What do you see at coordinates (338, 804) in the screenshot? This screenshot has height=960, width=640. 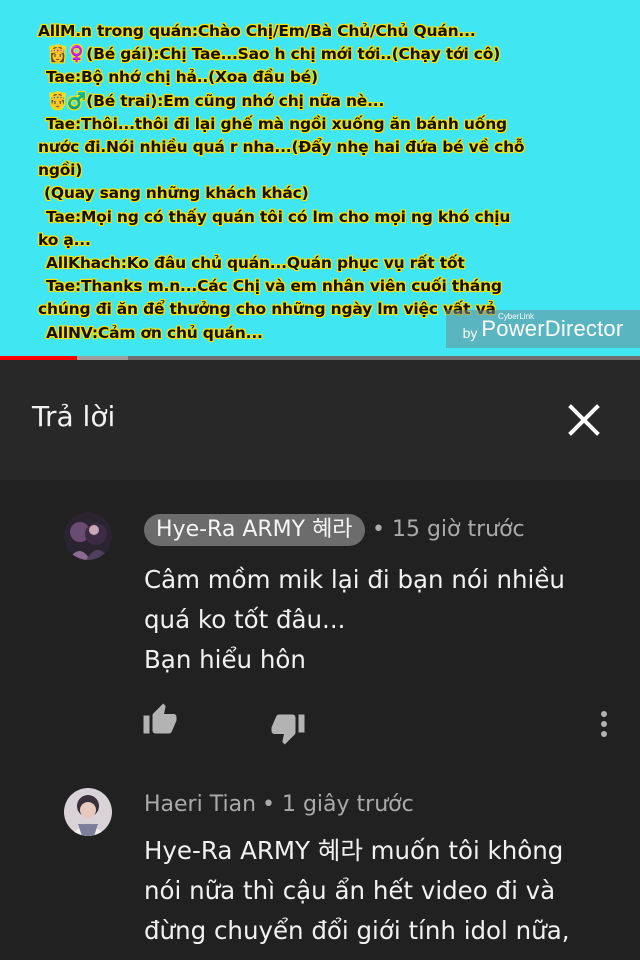 I see `comment-timestamp: • 1 giây trước` at bounding box center [338, 804].